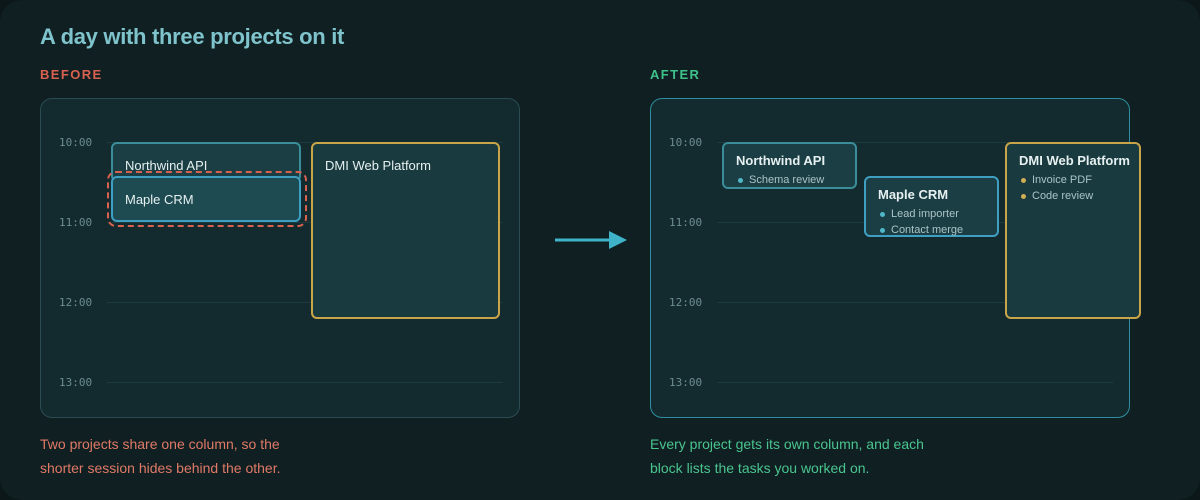 The image size is (1200, 500). I want to click on caption-line: shorter session hides behind the other., so click(160, 468).